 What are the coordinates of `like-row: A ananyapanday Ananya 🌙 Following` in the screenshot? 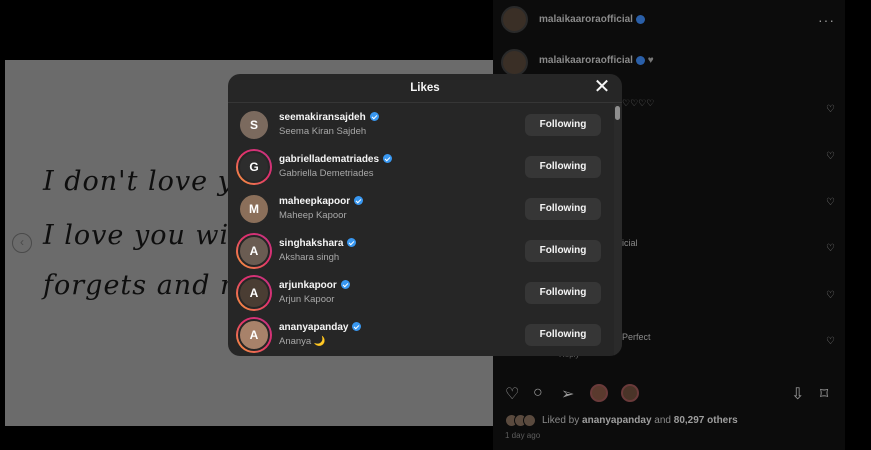 It's located at (420, 335).